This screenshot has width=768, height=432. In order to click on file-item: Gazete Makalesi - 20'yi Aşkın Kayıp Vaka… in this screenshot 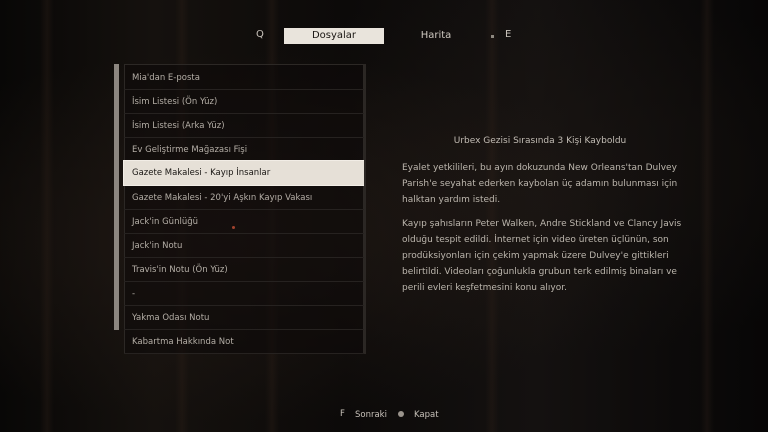, I will do `click(244, 198)`.